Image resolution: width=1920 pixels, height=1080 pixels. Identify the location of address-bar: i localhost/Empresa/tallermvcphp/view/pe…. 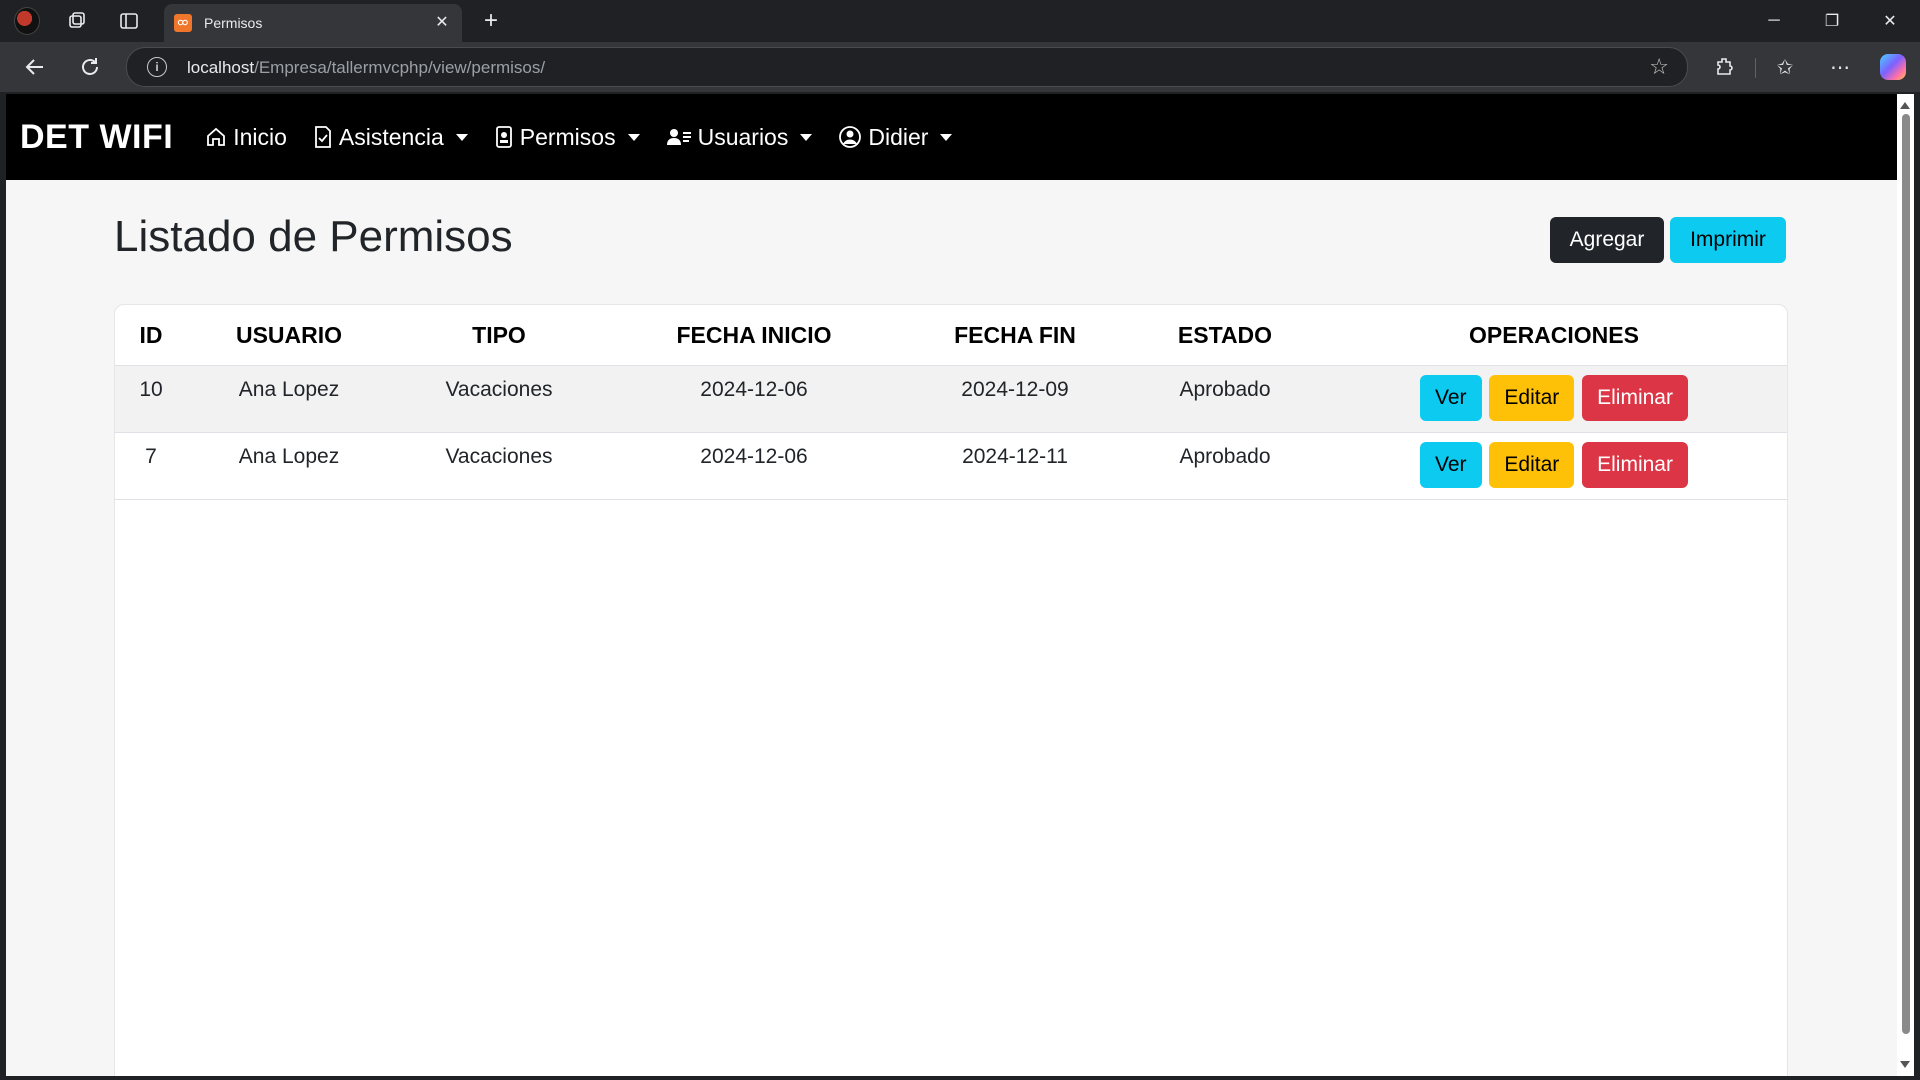
(907, 67).